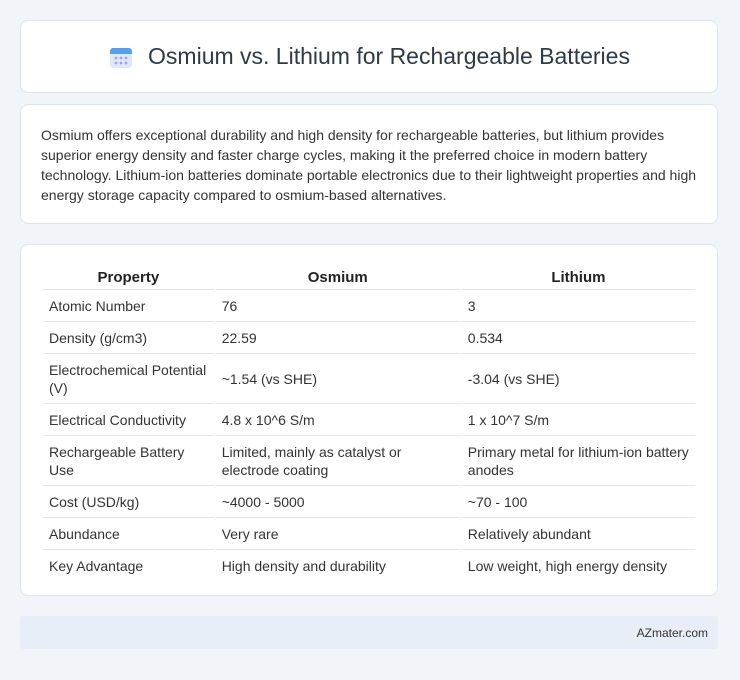 The image size is (740, 680). What do you see at coordinates (337, 338) in the screenshot?
I see `osmium-cell: 22.59` at bounding box center [337, 338].